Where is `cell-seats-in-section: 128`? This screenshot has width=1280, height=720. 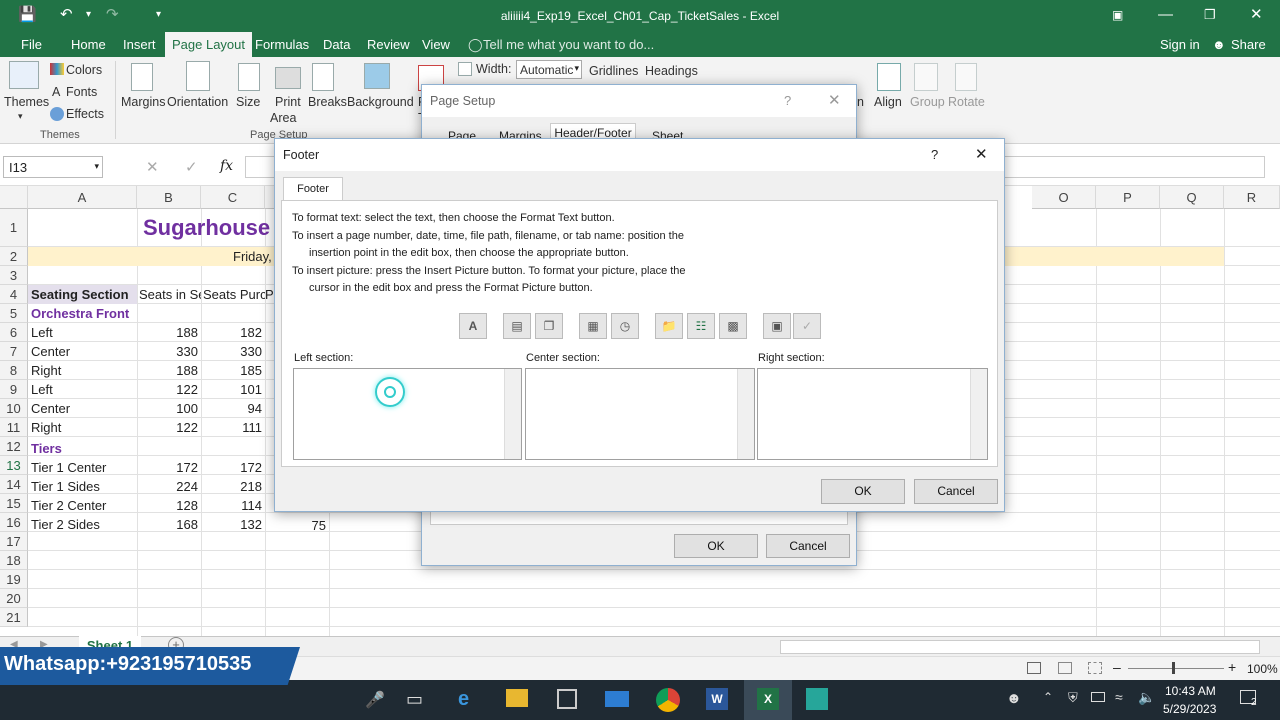 cell-seats-in-section: 128 is located at coordinates (169, 505).